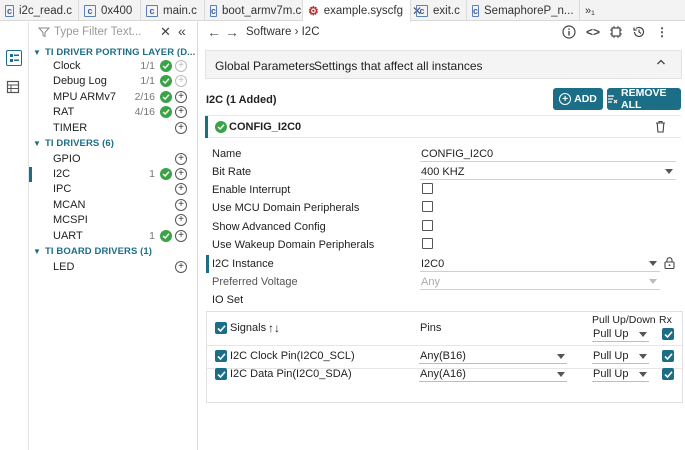  I want to click on info-icon, so click(569, 32).